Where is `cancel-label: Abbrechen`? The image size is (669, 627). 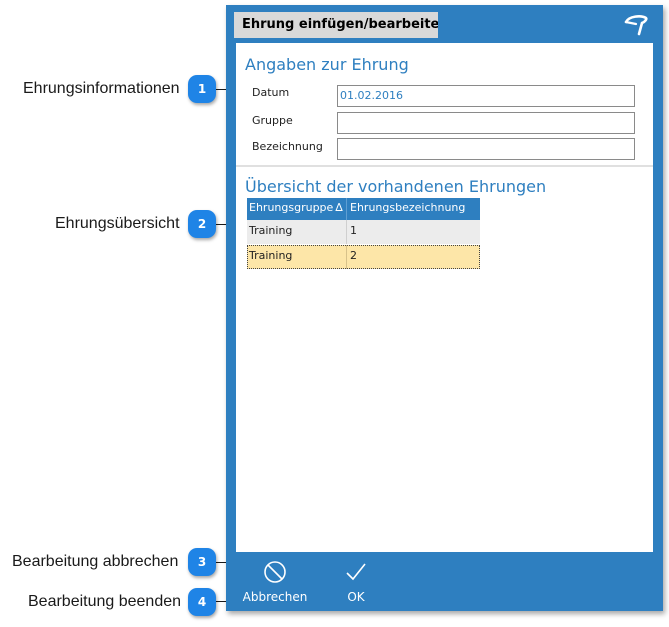 cancel-label: Abbrechen is located at coordinates (275, 597).